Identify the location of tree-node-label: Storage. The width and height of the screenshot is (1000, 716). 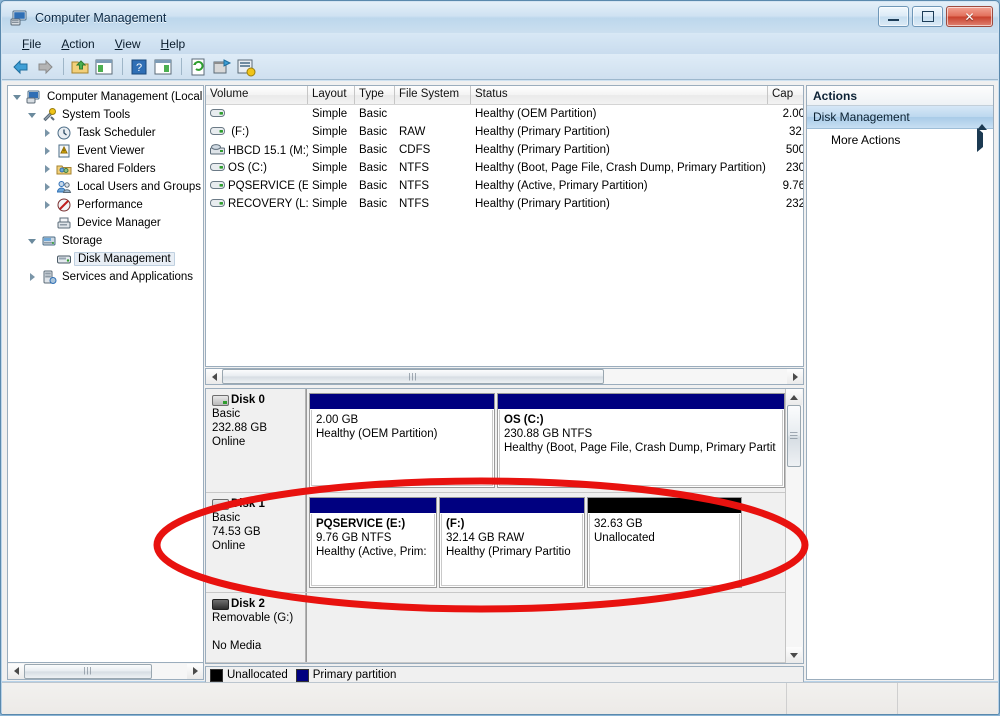
(82, 241).